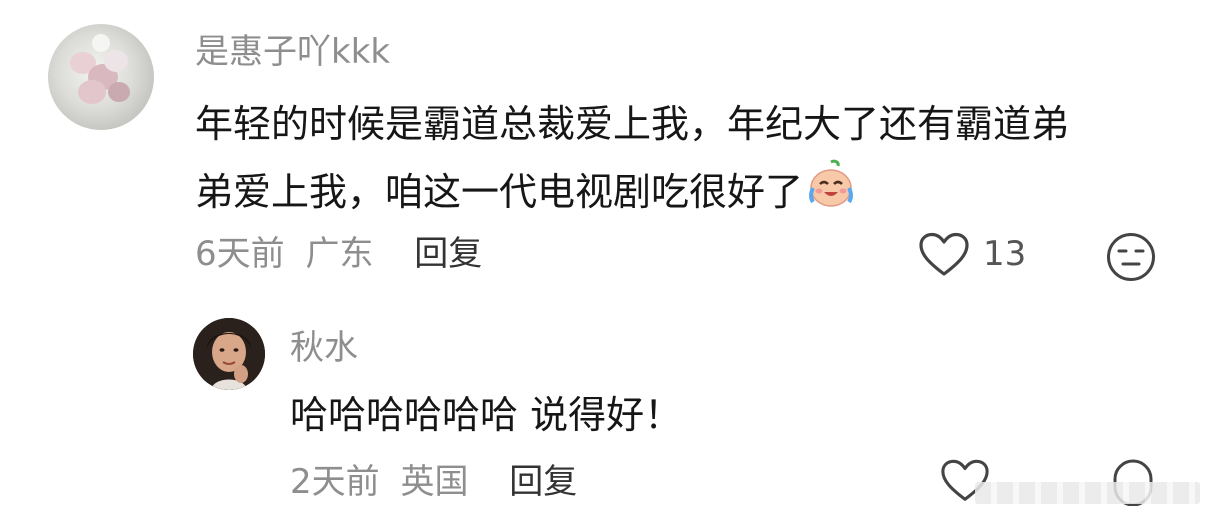 The height and width of the screenshot is (518, 1206). I want to click on avatar, so click(101, 77).